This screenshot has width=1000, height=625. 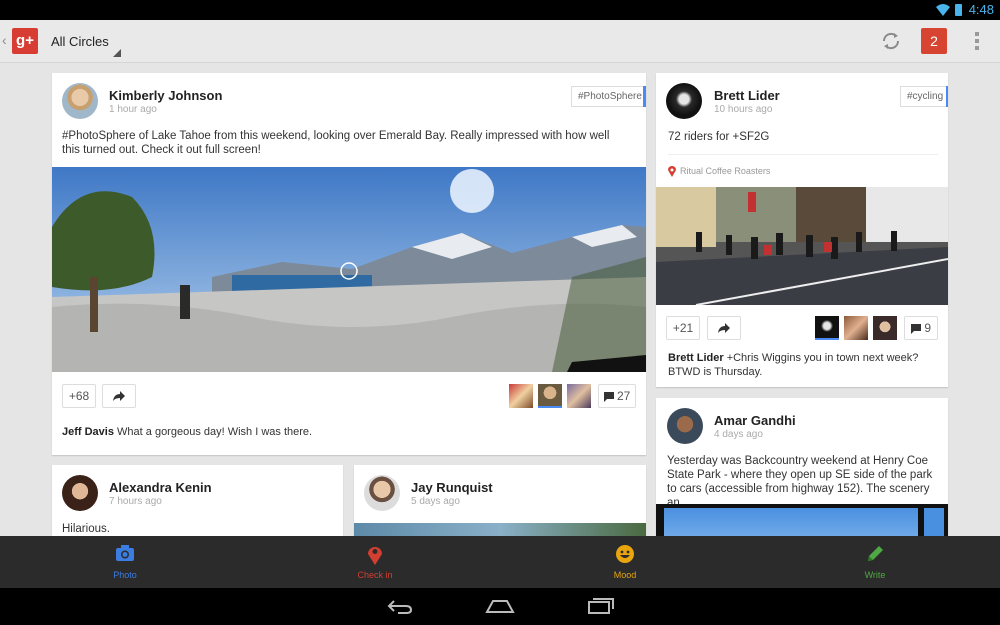 I want to click on comments-button: 27, so click(x=617, y=396).